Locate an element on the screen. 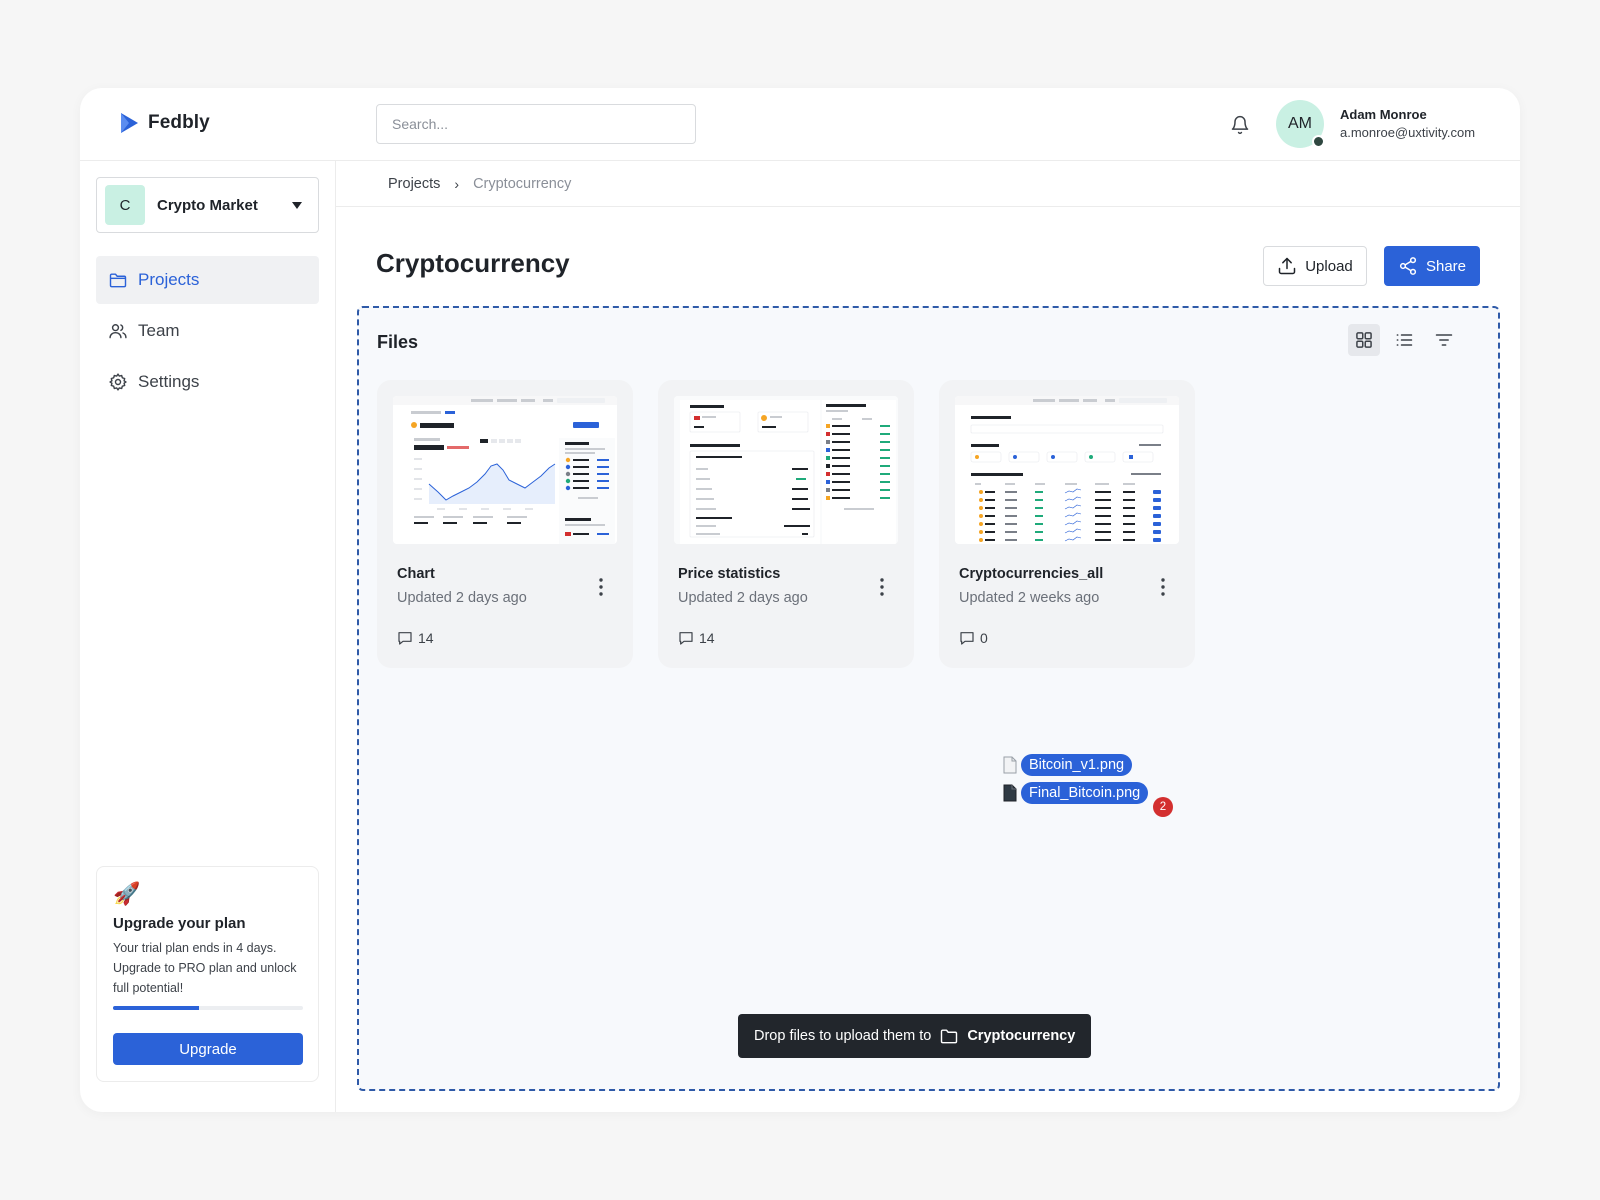 This screenshot has width=1600, height=1200. workspace-badge: C is located at coordinates (125, 205).